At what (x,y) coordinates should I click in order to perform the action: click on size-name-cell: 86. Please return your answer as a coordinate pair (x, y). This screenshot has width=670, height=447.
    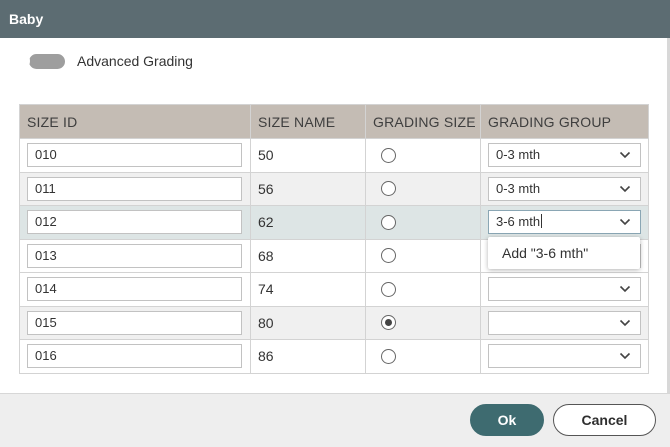
    Looking at the image, I should click on (308, 356).